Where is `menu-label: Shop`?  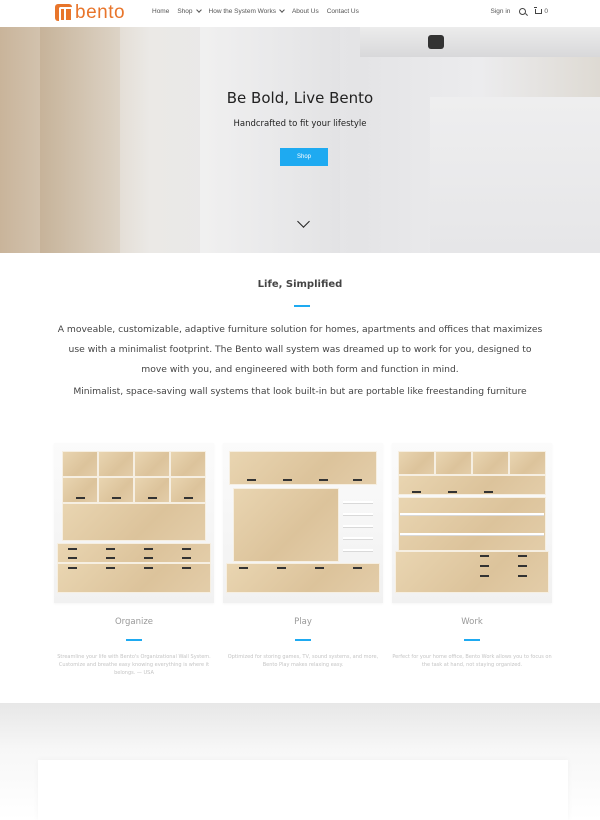
menu-label: Shop is located at coordinates (185, 11).